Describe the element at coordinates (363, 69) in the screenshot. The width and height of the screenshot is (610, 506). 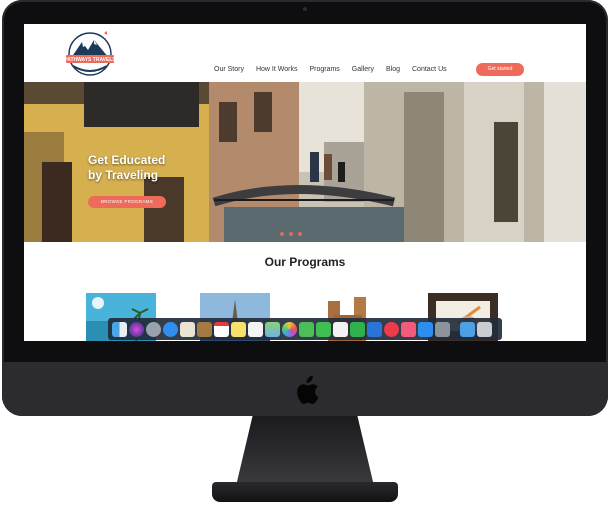
I see `nav-gallery: Gallery` at that location.